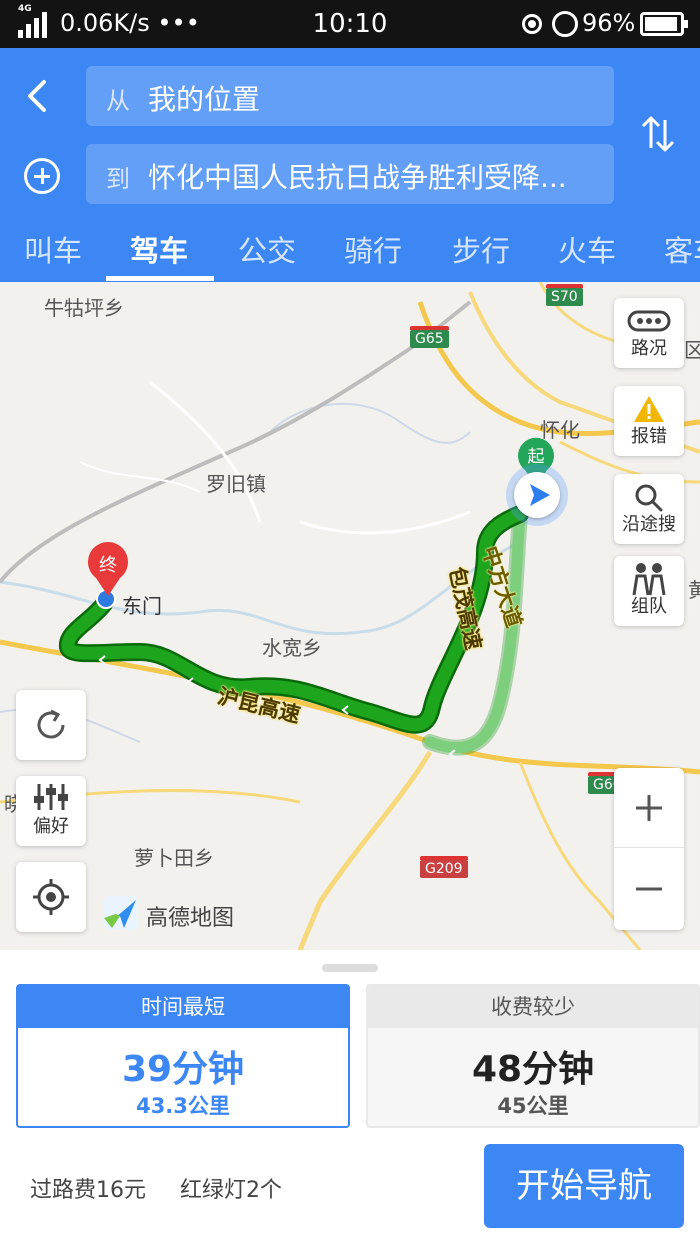  What do you see at coordinates (584, 1186) in the screenshot?
I see `start-navigation-button: 开始导航` at bounding box center [584, 1186].